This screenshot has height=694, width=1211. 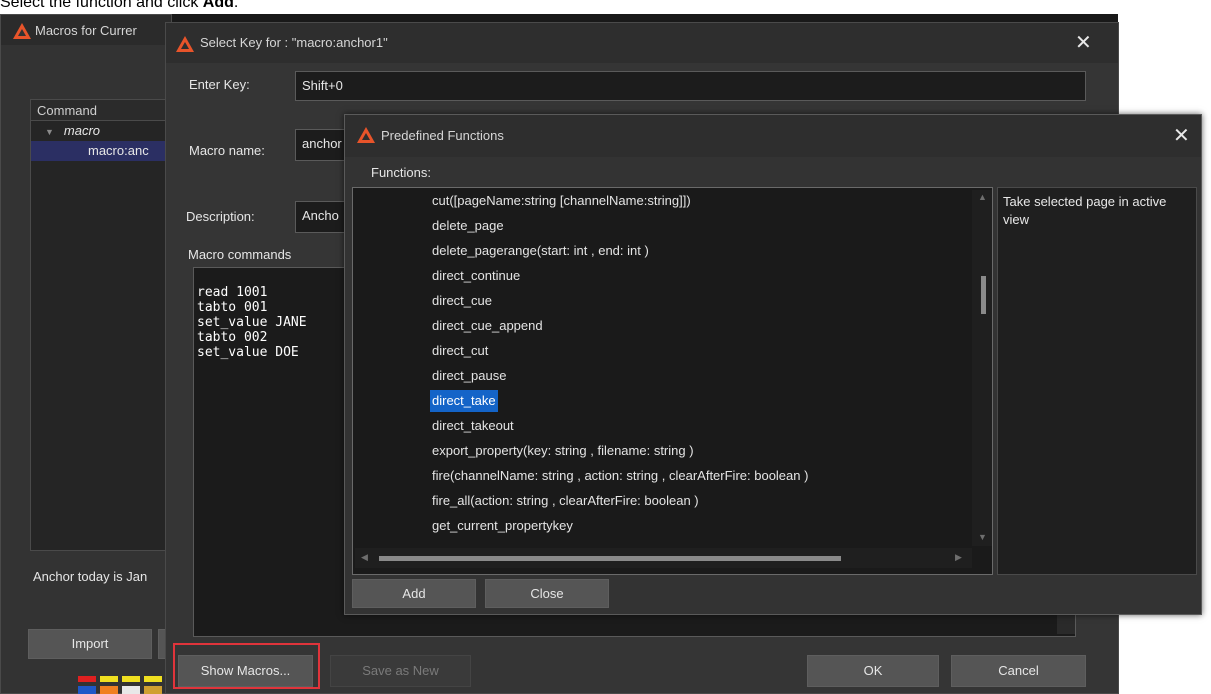 I want to click on swatch-white, so click(x=131, y=690).